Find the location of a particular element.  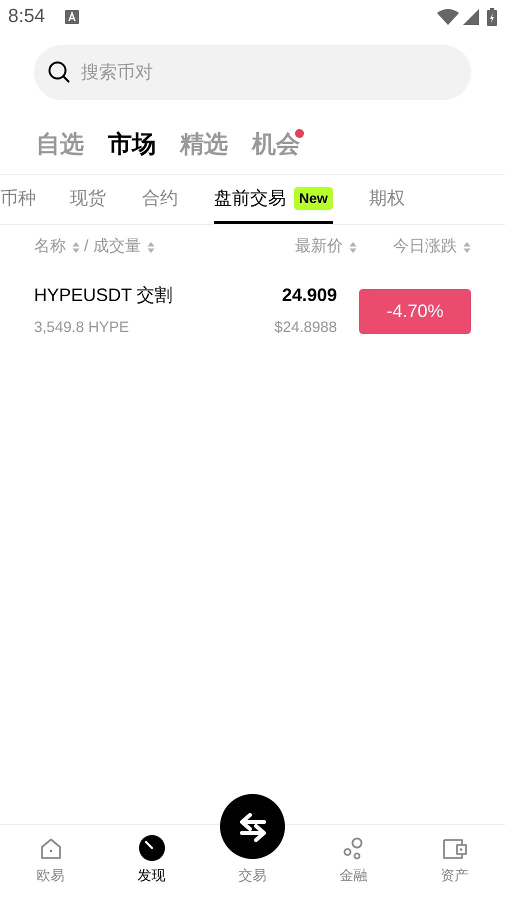

compass-icon is located at coordinates (151, 848).